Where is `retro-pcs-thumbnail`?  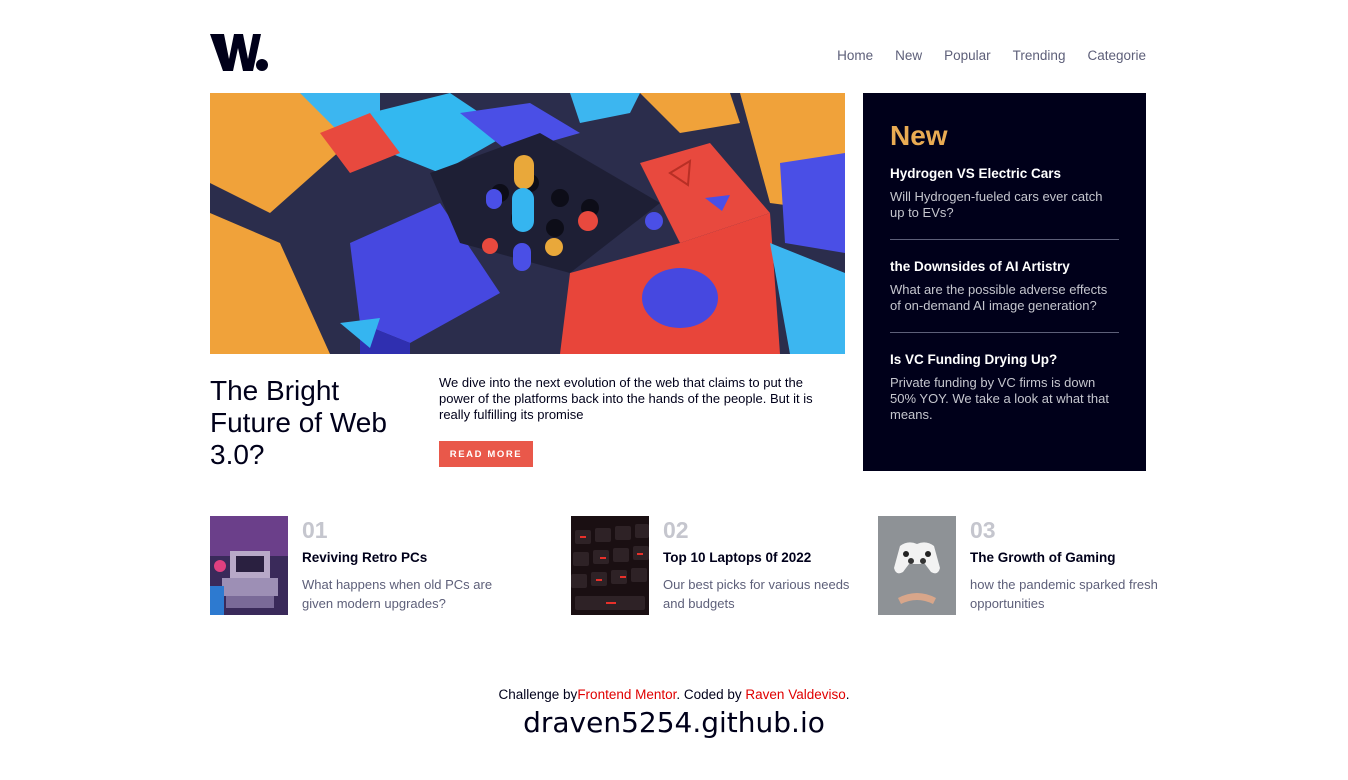 retro-pcs-thumbnail is located at coordinates (249, 565).